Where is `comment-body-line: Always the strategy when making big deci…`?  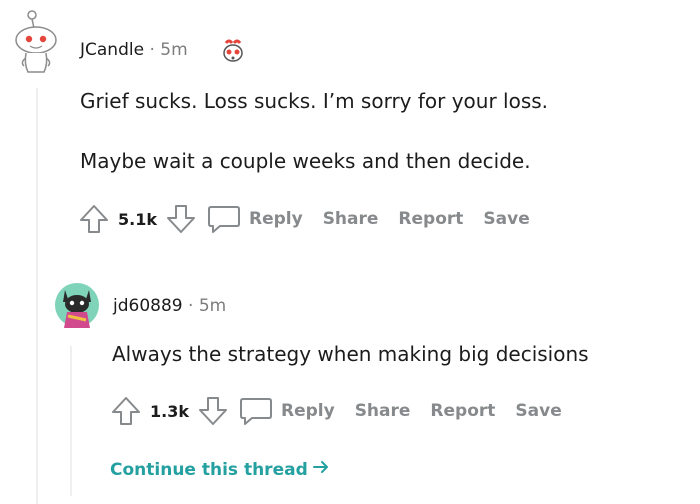
comment-body-line: Always the strategy when making big deci… is located at coordinates (350, 354).